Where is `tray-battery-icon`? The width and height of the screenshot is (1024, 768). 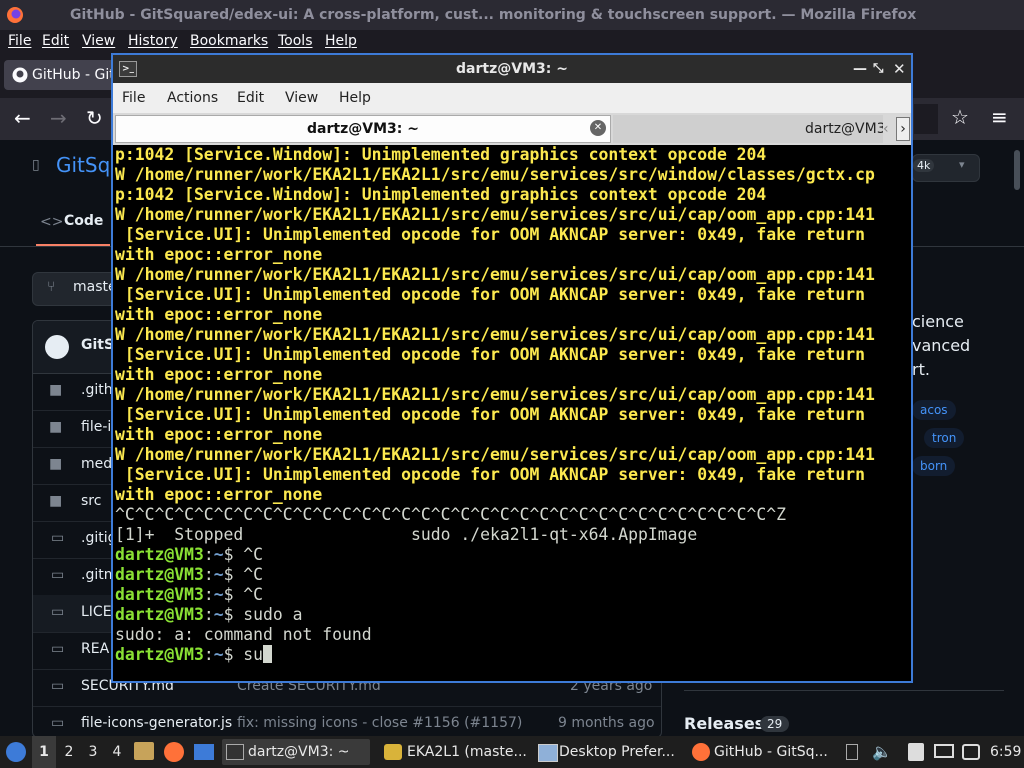 tray-battery-icon is located at coordinates (852, 752).